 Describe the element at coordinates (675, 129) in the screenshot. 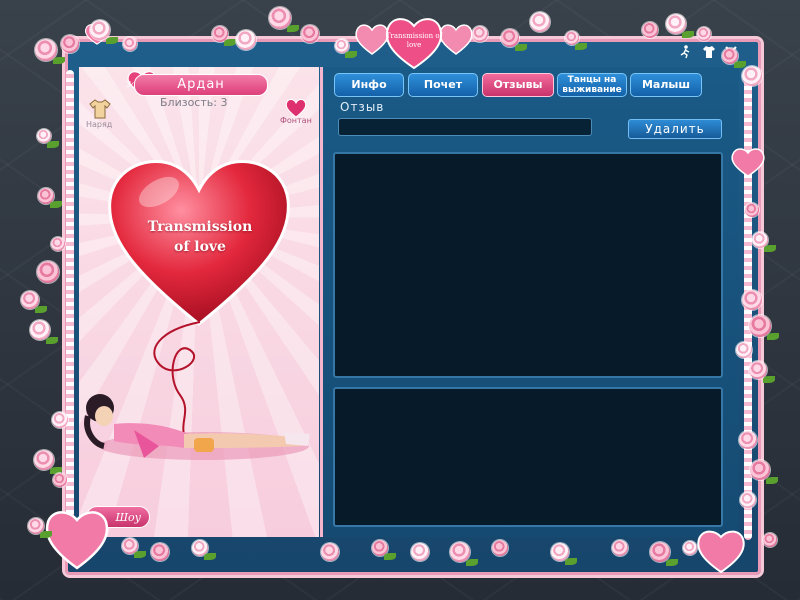

I see `delete-button: Удалить` at that location.